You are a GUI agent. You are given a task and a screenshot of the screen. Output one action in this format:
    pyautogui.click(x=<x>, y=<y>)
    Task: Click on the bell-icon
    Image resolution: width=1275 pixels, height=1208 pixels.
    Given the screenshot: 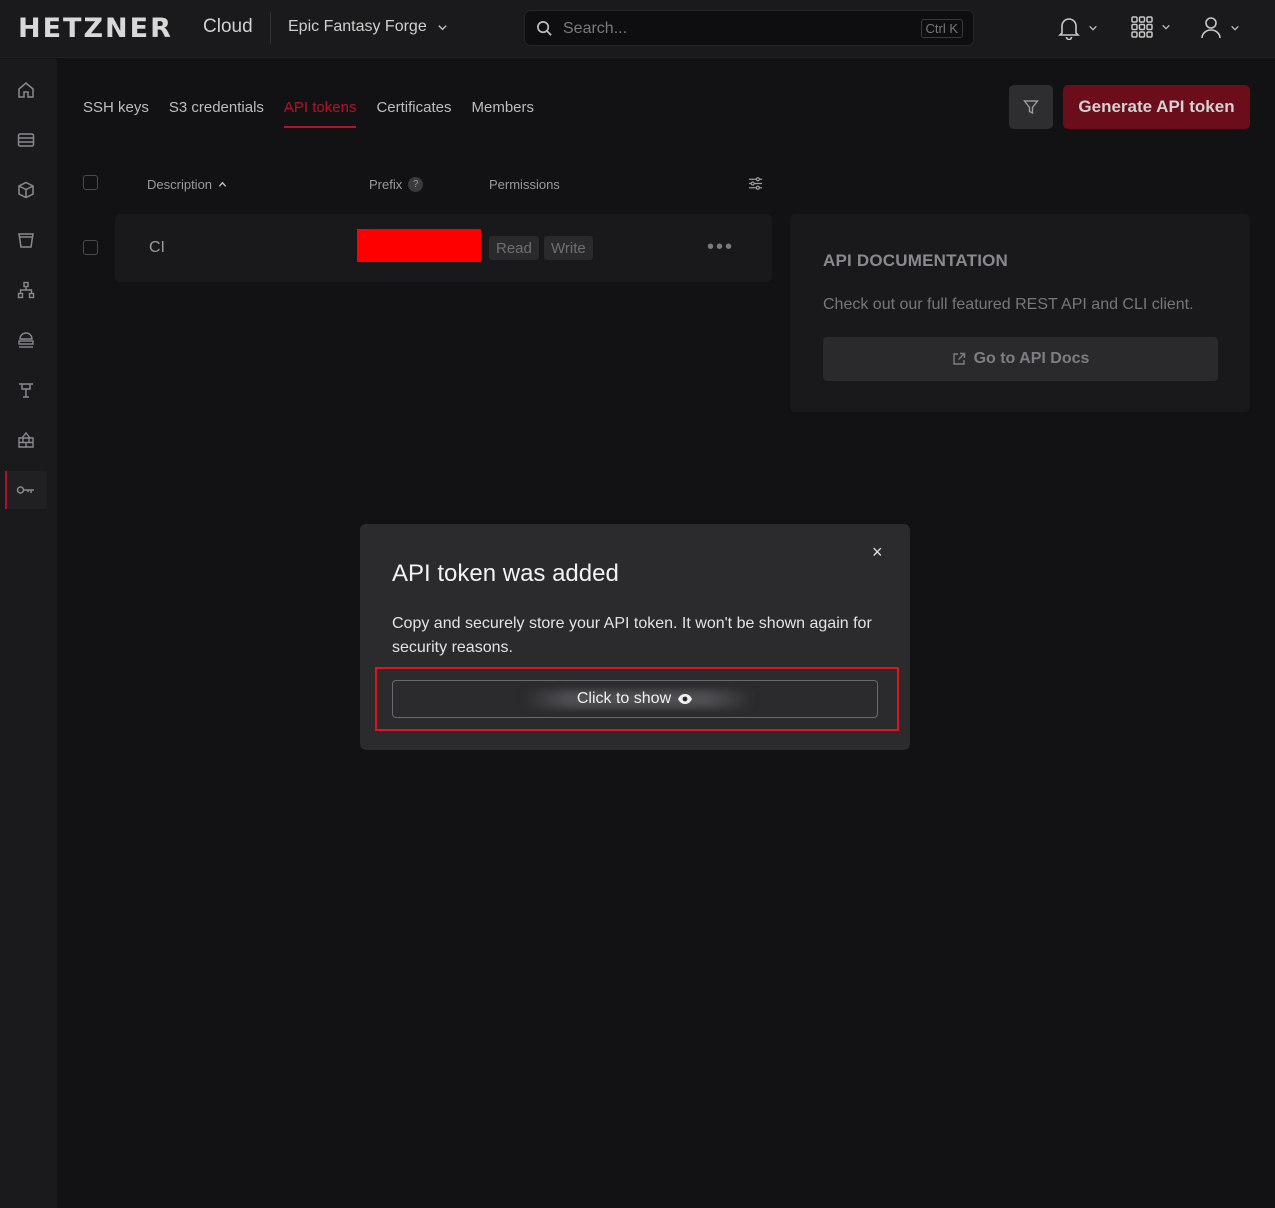 What is the action you would take?
    pyautogui.click(x=1069, y=29)
    